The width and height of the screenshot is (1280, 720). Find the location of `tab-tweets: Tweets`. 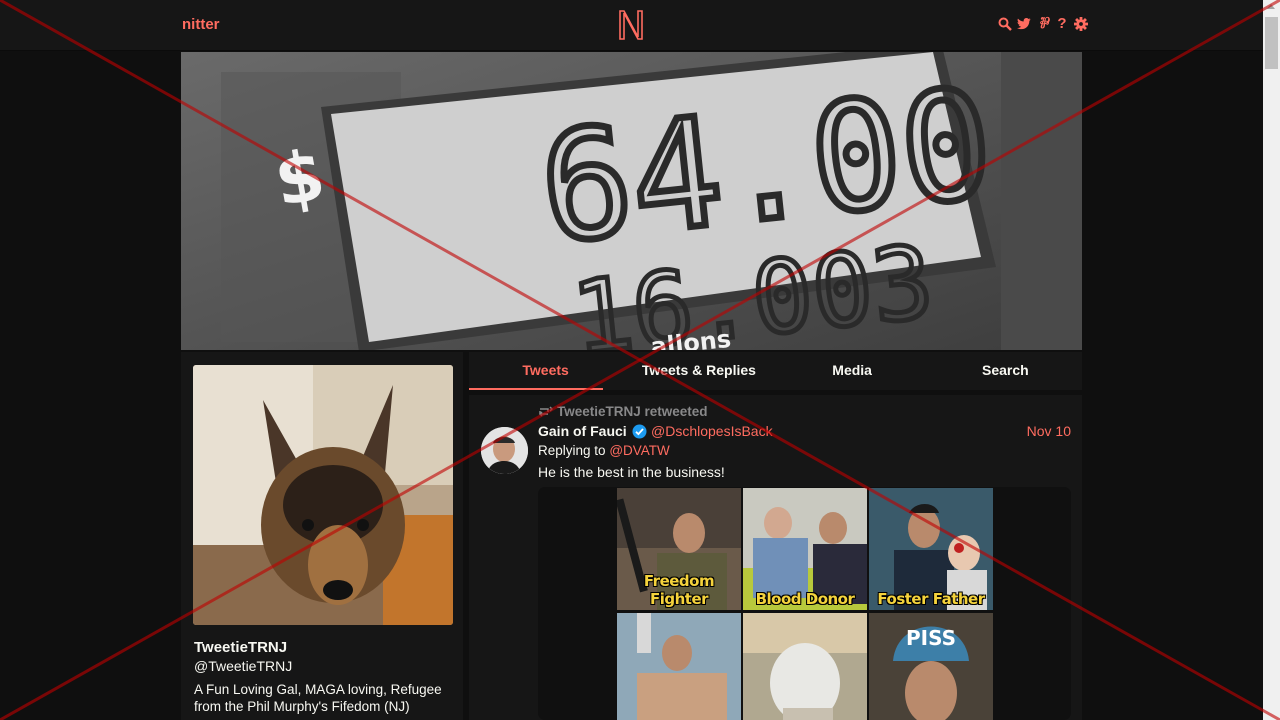

tab-tweets: Tweets is located at coordinates (545, 371).